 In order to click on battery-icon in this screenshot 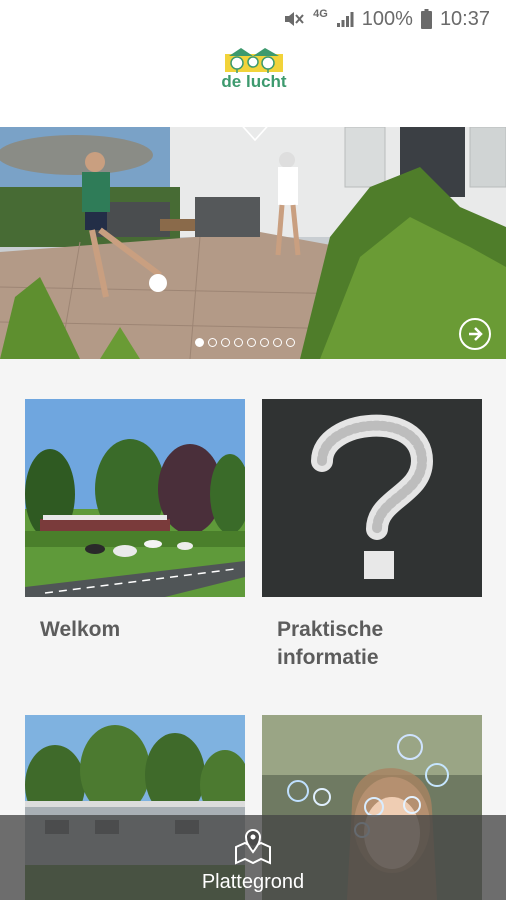, I will do `click(426, 19)`.